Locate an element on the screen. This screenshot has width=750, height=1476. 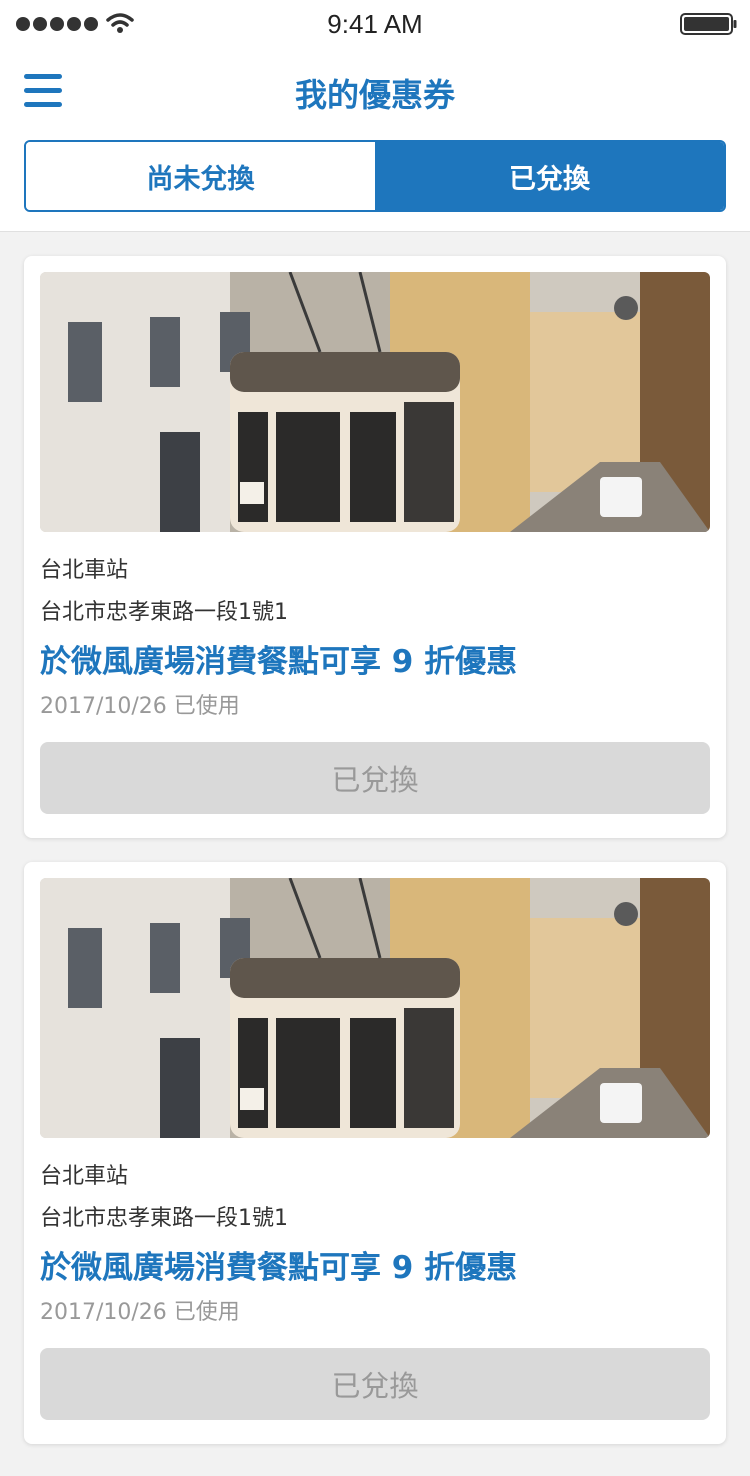
status-time: 9:41 AM is located at coordinates (375, 24).